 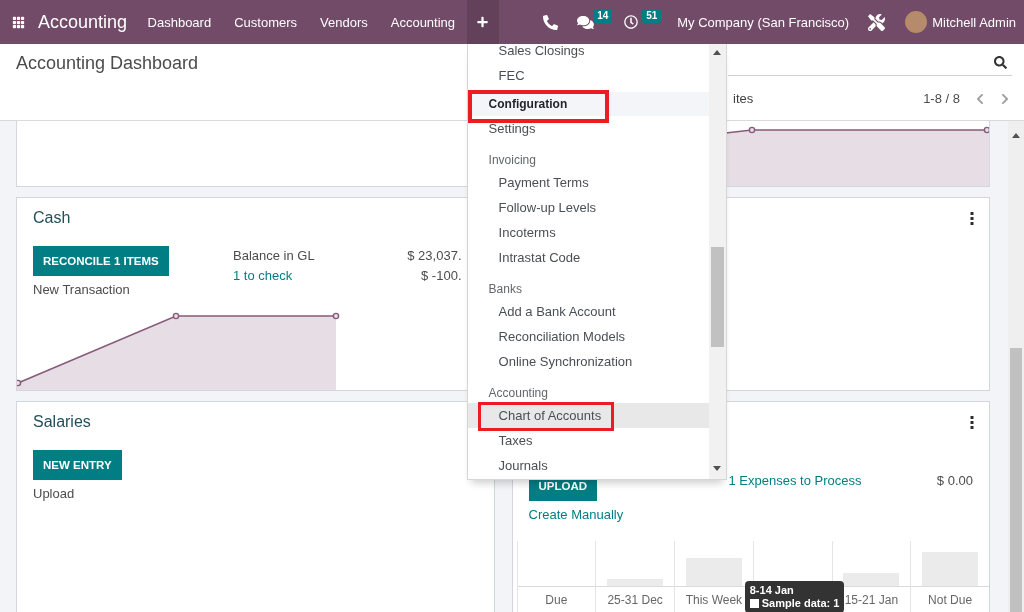 What do you see at coordinates (344, 22) in the screenshot?
I see `menu-item: Vendors` at bounding box center [344, 22].